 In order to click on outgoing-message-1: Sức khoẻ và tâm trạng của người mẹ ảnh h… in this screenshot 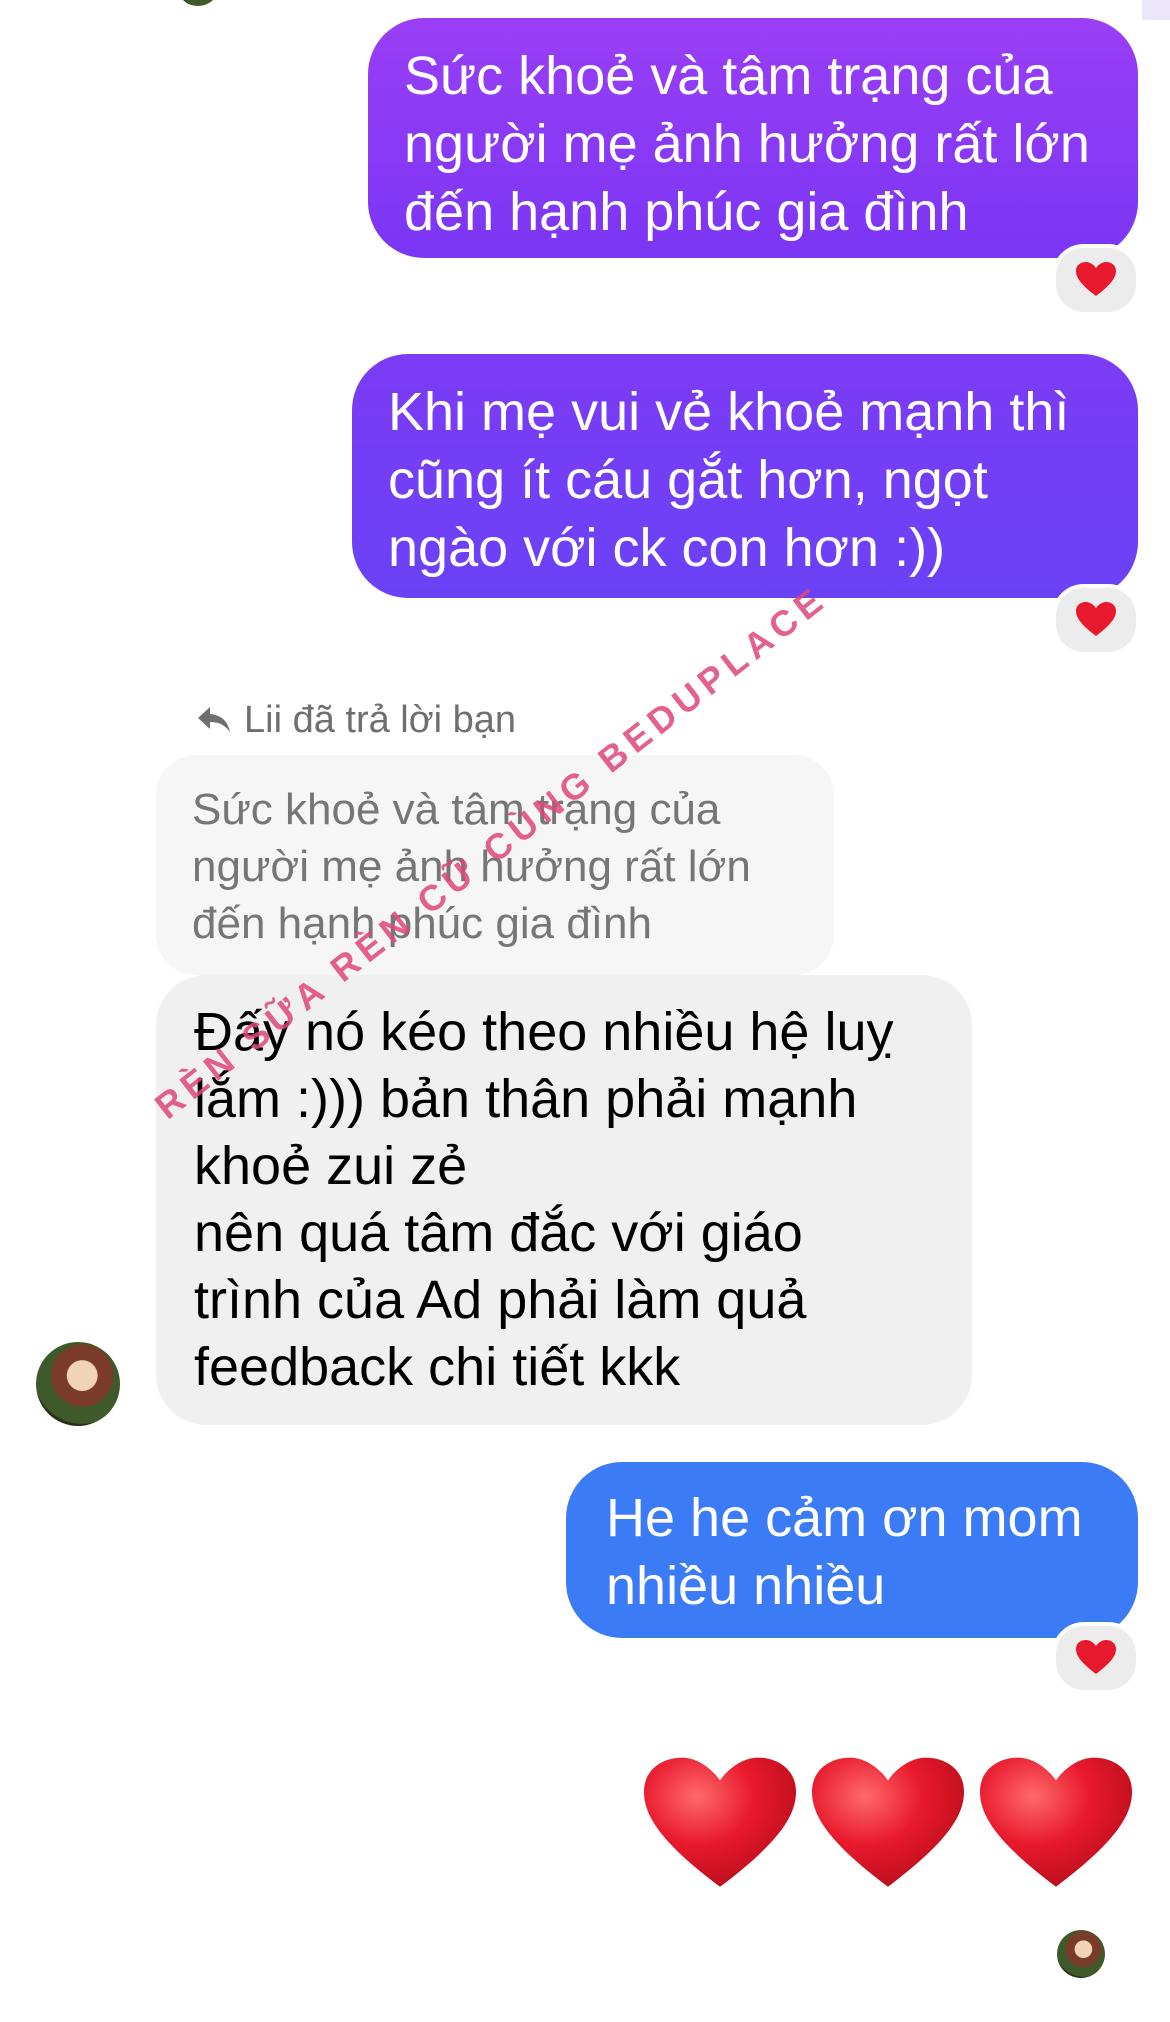, I will do `click(753, 138)`.